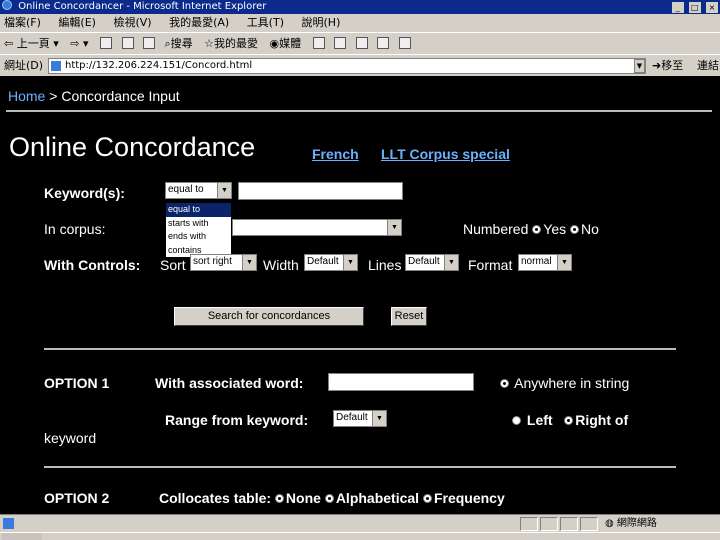 The image size is (720, 540). What do you see at coordinates (636, 523) in the screenshot?
I see `zone-label: 網際網路` at bounding box center [636, 523].